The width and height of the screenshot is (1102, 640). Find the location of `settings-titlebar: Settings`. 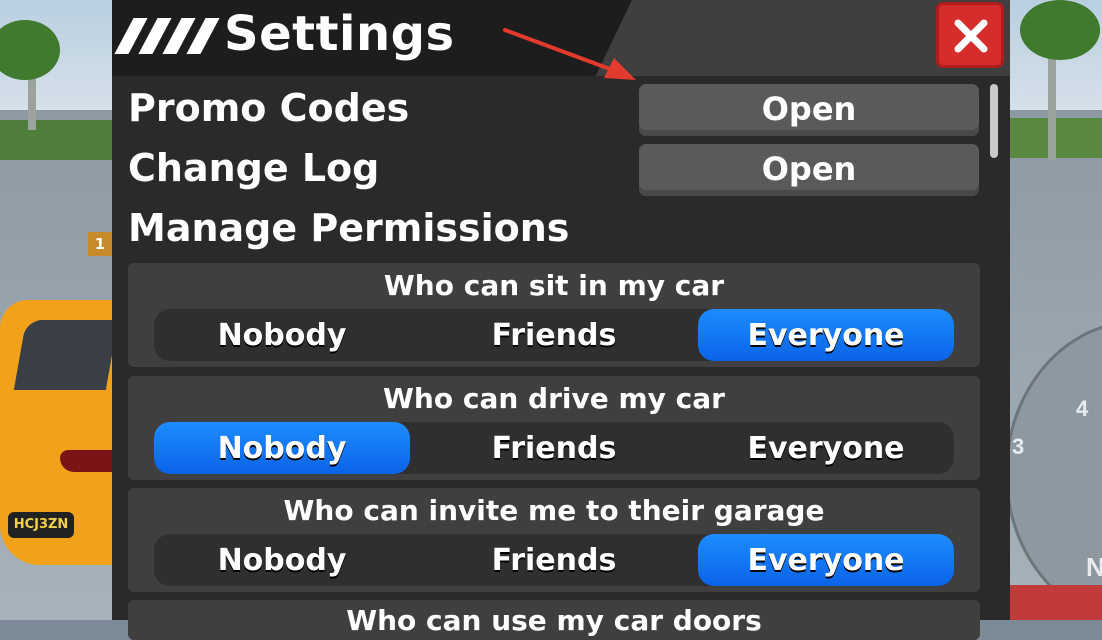

settings-titlebar: Settings is located at coordinates (561, 38).